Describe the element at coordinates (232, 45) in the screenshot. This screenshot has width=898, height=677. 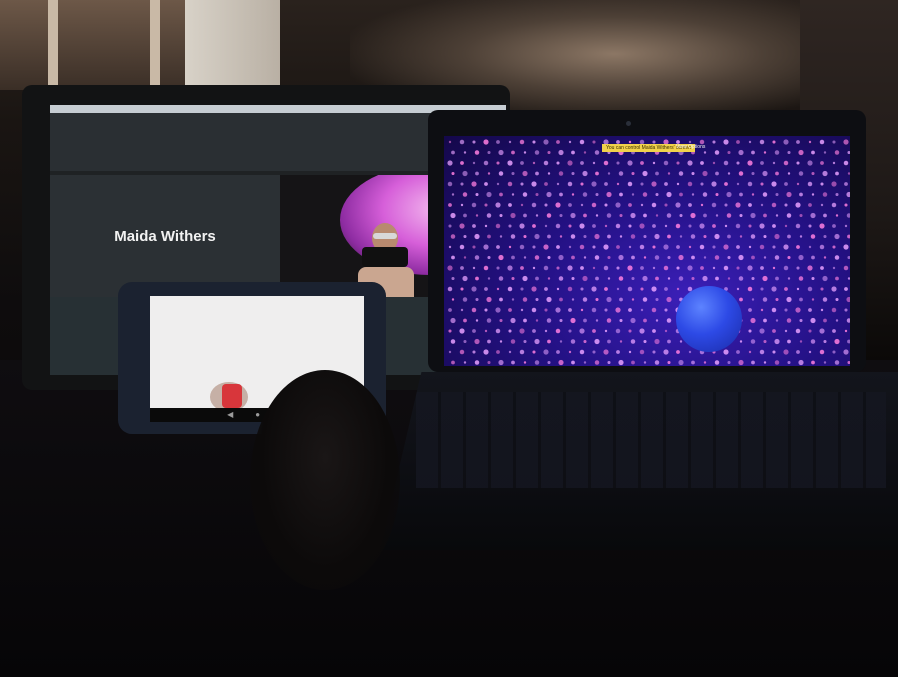
I see `background-door` at that location.